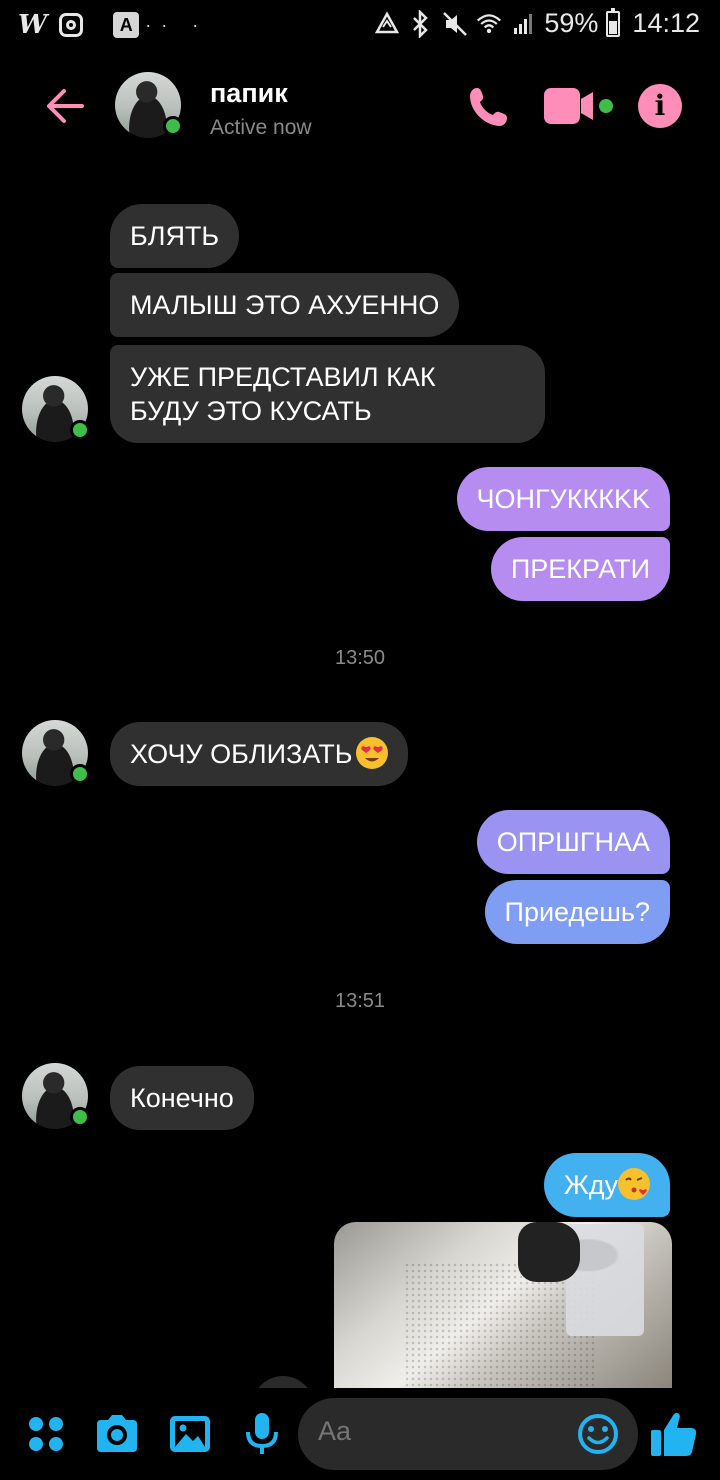 The width and height of the screenshot is (720, 1480). What do you see at coordinates (590, 1185) in the screenshot?
I see `message-text: Жду` at bounding box center [590, 1185].